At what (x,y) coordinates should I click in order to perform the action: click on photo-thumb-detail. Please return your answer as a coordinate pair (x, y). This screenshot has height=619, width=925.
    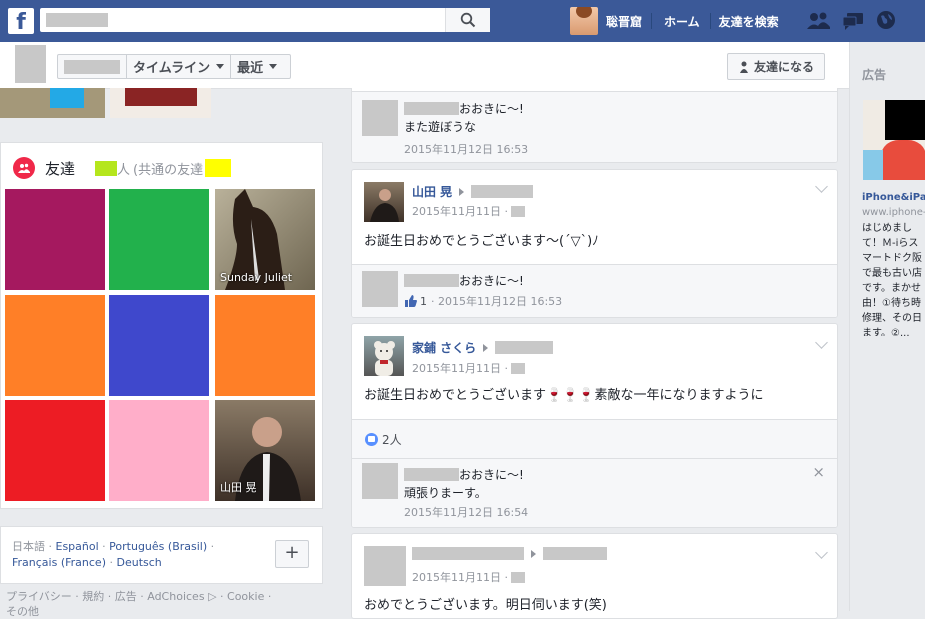
    Looking at the image, I should click on (161, 97).